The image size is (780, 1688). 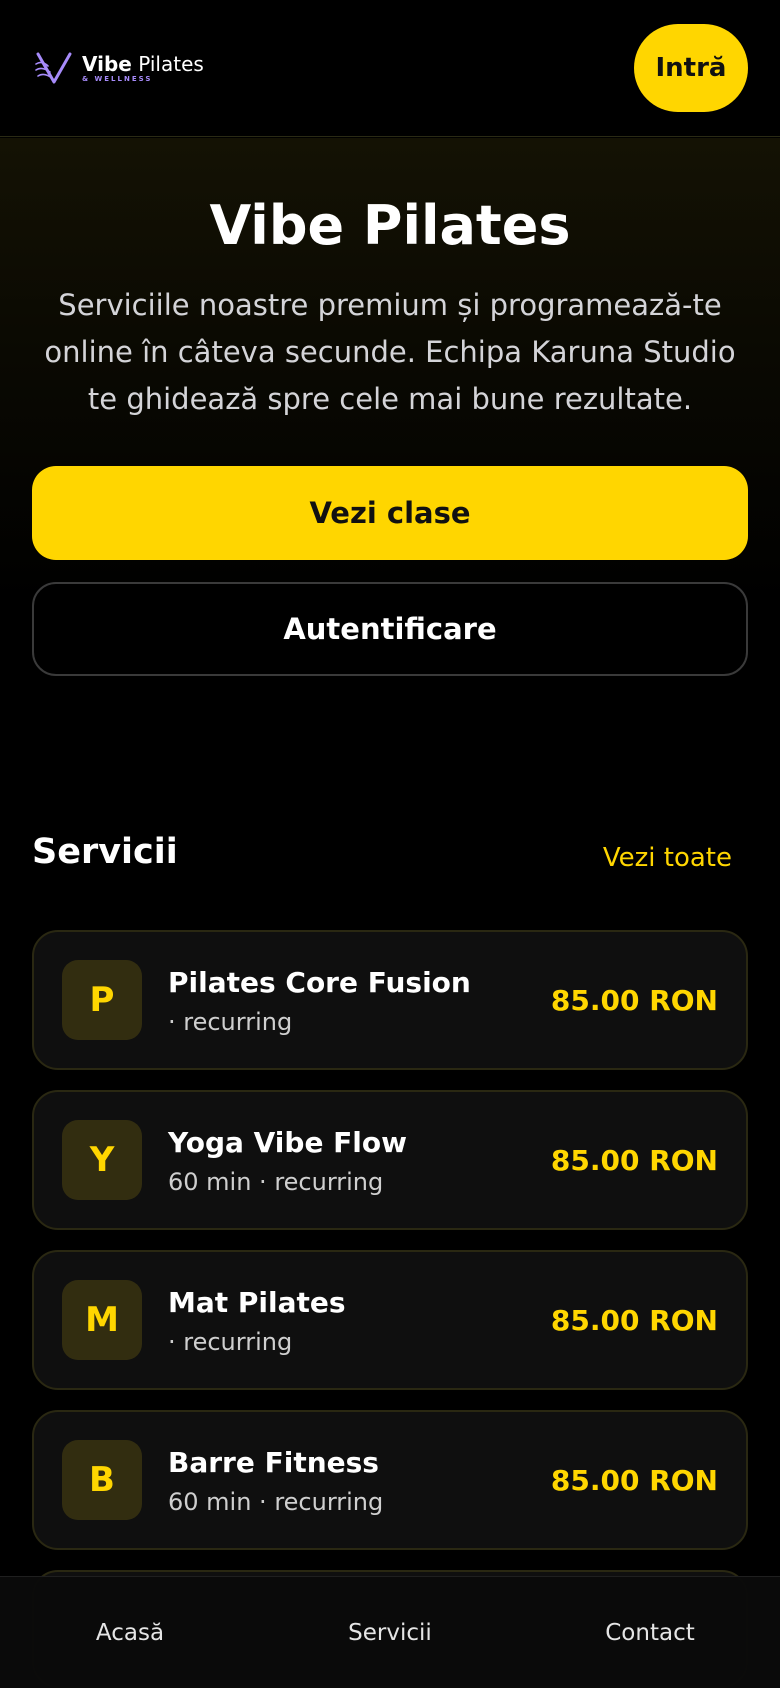 What do you see at coordinates (102, 1000) in the screenshot?
I see `service-initial-badge: P` at bounding box center [102, 1000].